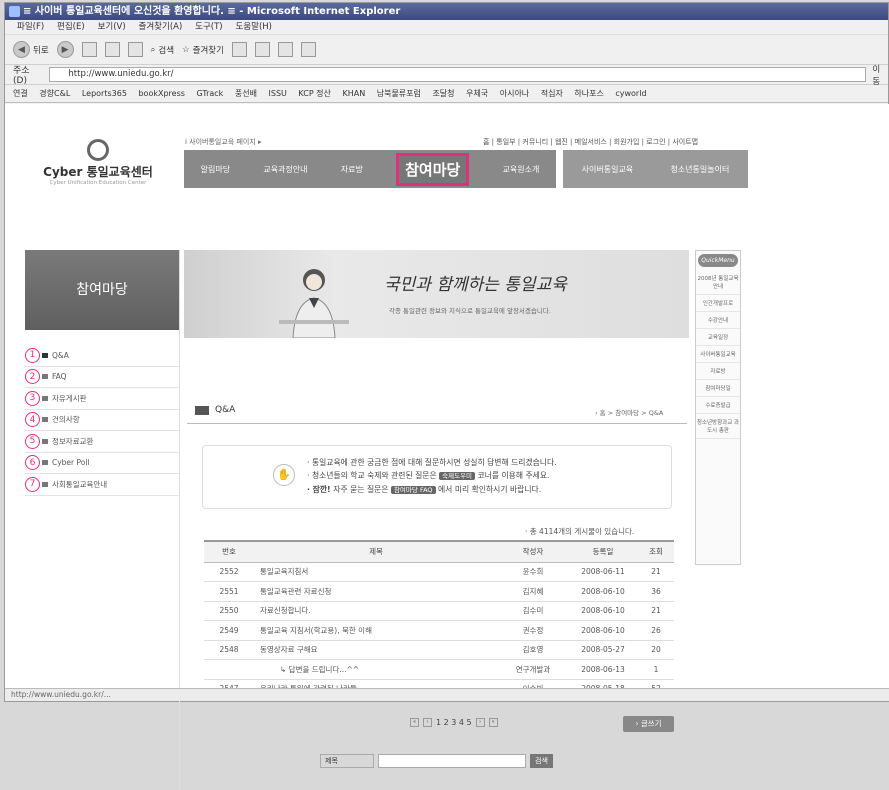 This screenshot has width=889, height=790. What do you see at coordinates (458, 74) in the screenshot?
I see `address-input: http://www.uniedu.go.kr/` at bounding box center [458, 74].